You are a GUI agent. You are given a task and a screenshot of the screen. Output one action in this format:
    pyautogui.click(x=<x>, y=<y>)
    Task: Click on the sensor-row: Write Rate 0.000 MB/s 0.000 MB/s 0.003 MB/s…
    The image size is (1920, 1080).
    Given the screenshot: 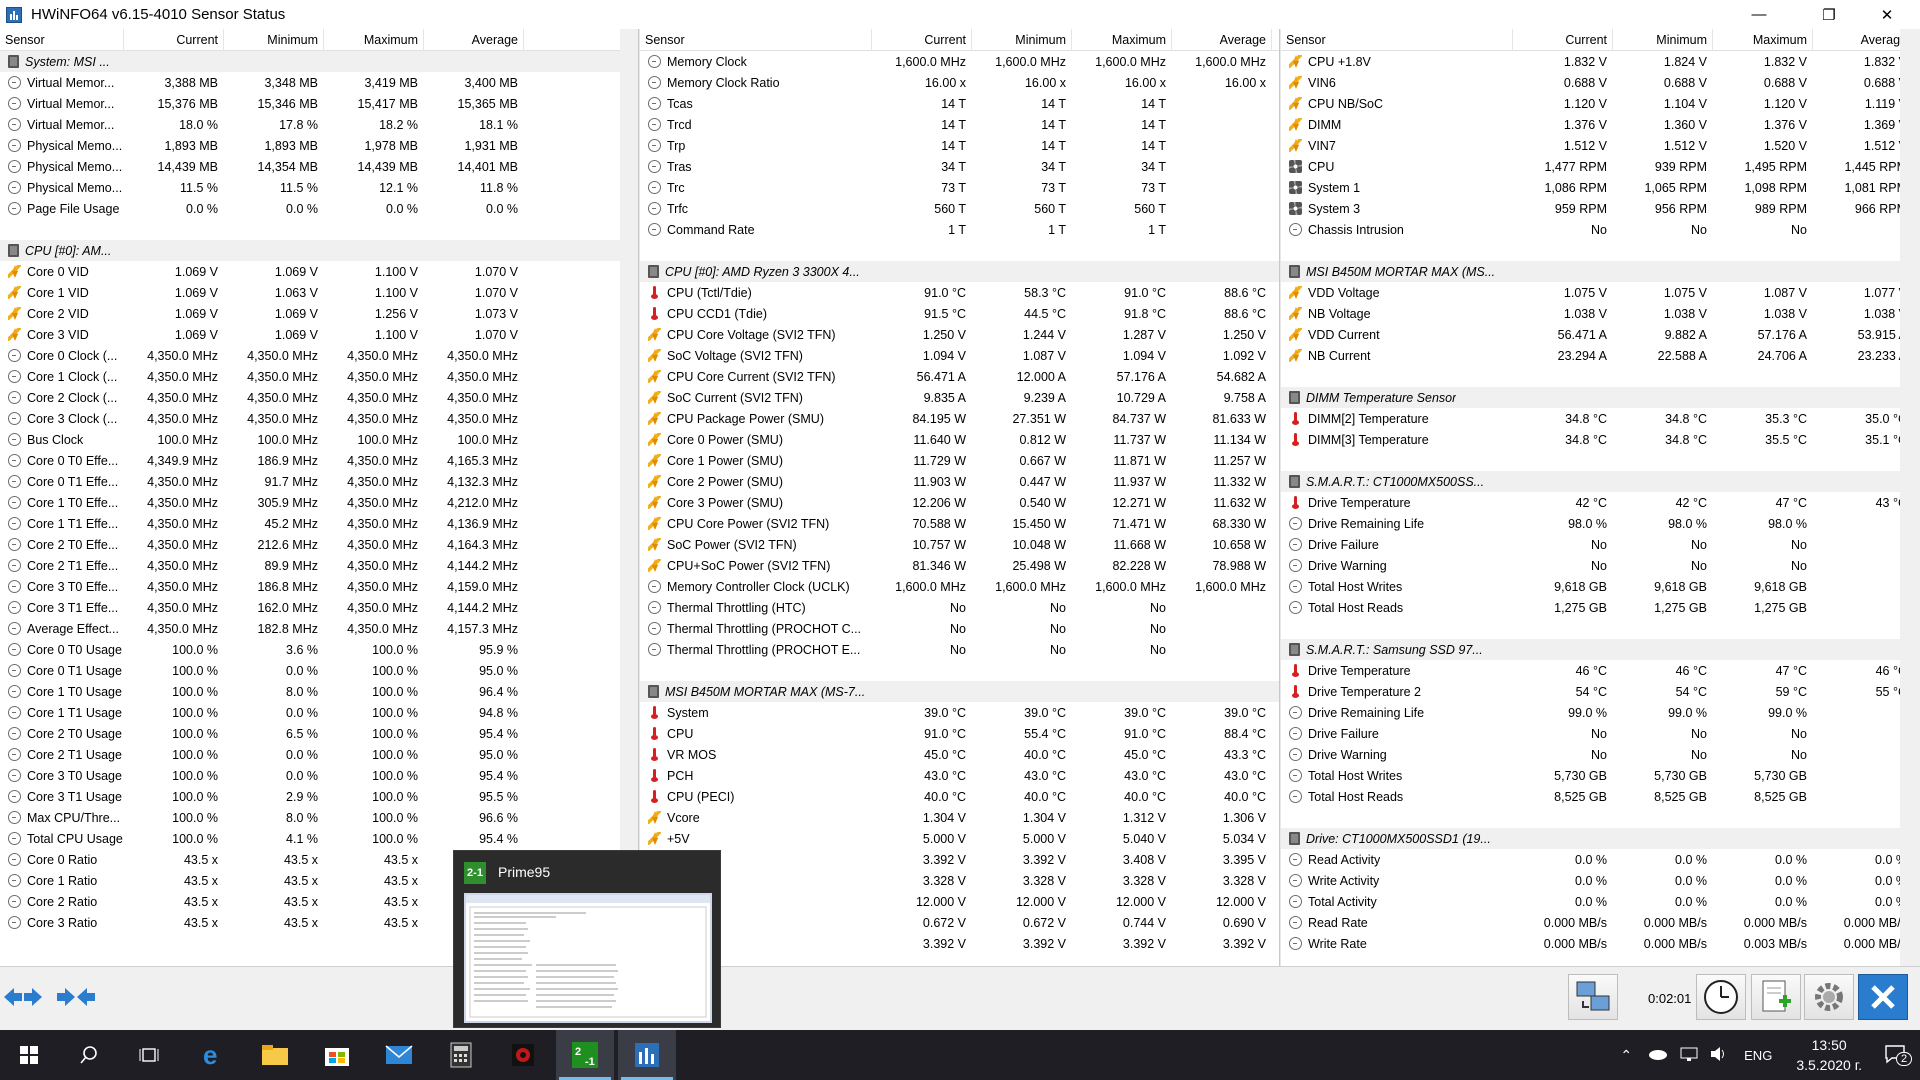 What is the action you would take?
    pyautogui.click(x=1600, y=943)
    